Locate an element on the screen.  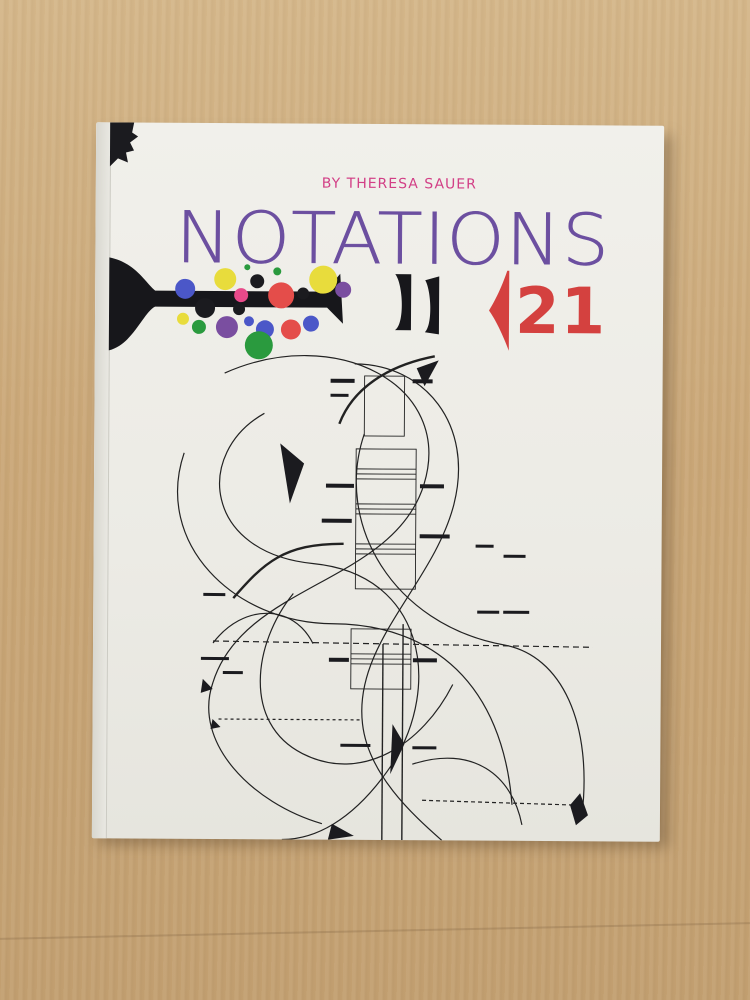
author-line: BY THERESA SAUER is located at coordinates (399, 184).